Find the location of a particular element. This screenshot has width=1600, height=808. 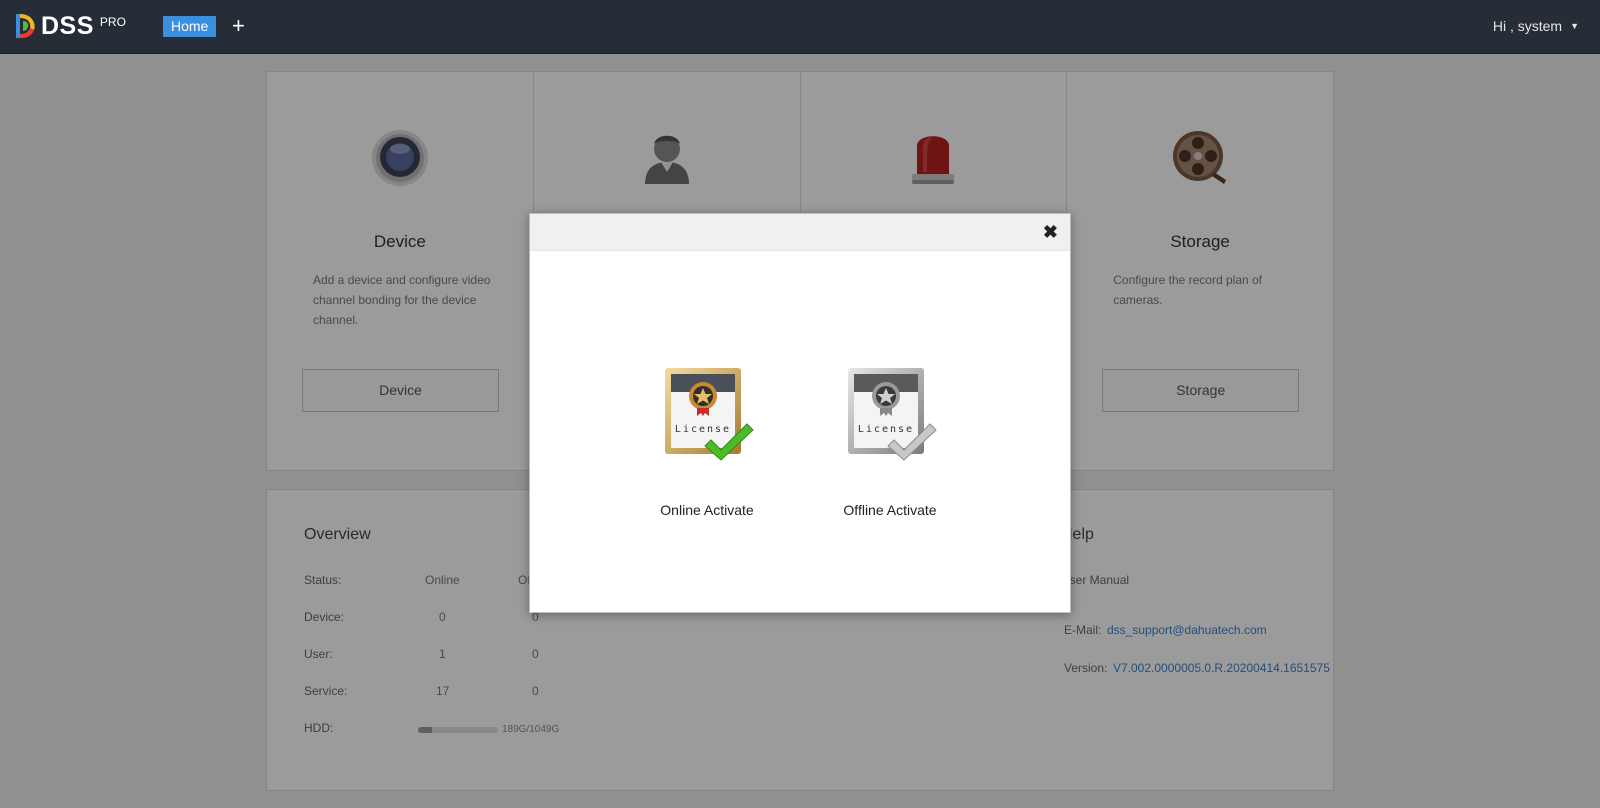

offline-activate-button: License Offline Activate is located at coordinates (890, 442).